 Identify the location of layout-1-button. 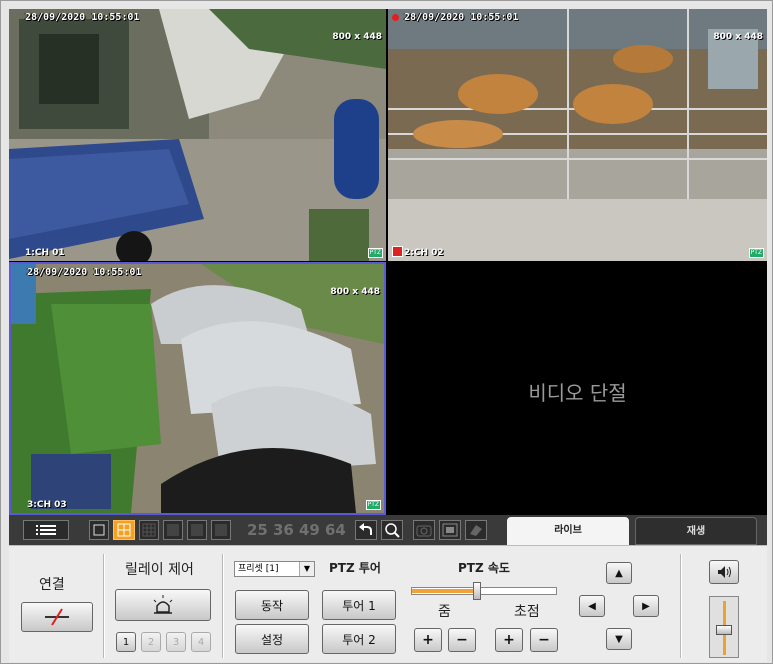
(99, 530).